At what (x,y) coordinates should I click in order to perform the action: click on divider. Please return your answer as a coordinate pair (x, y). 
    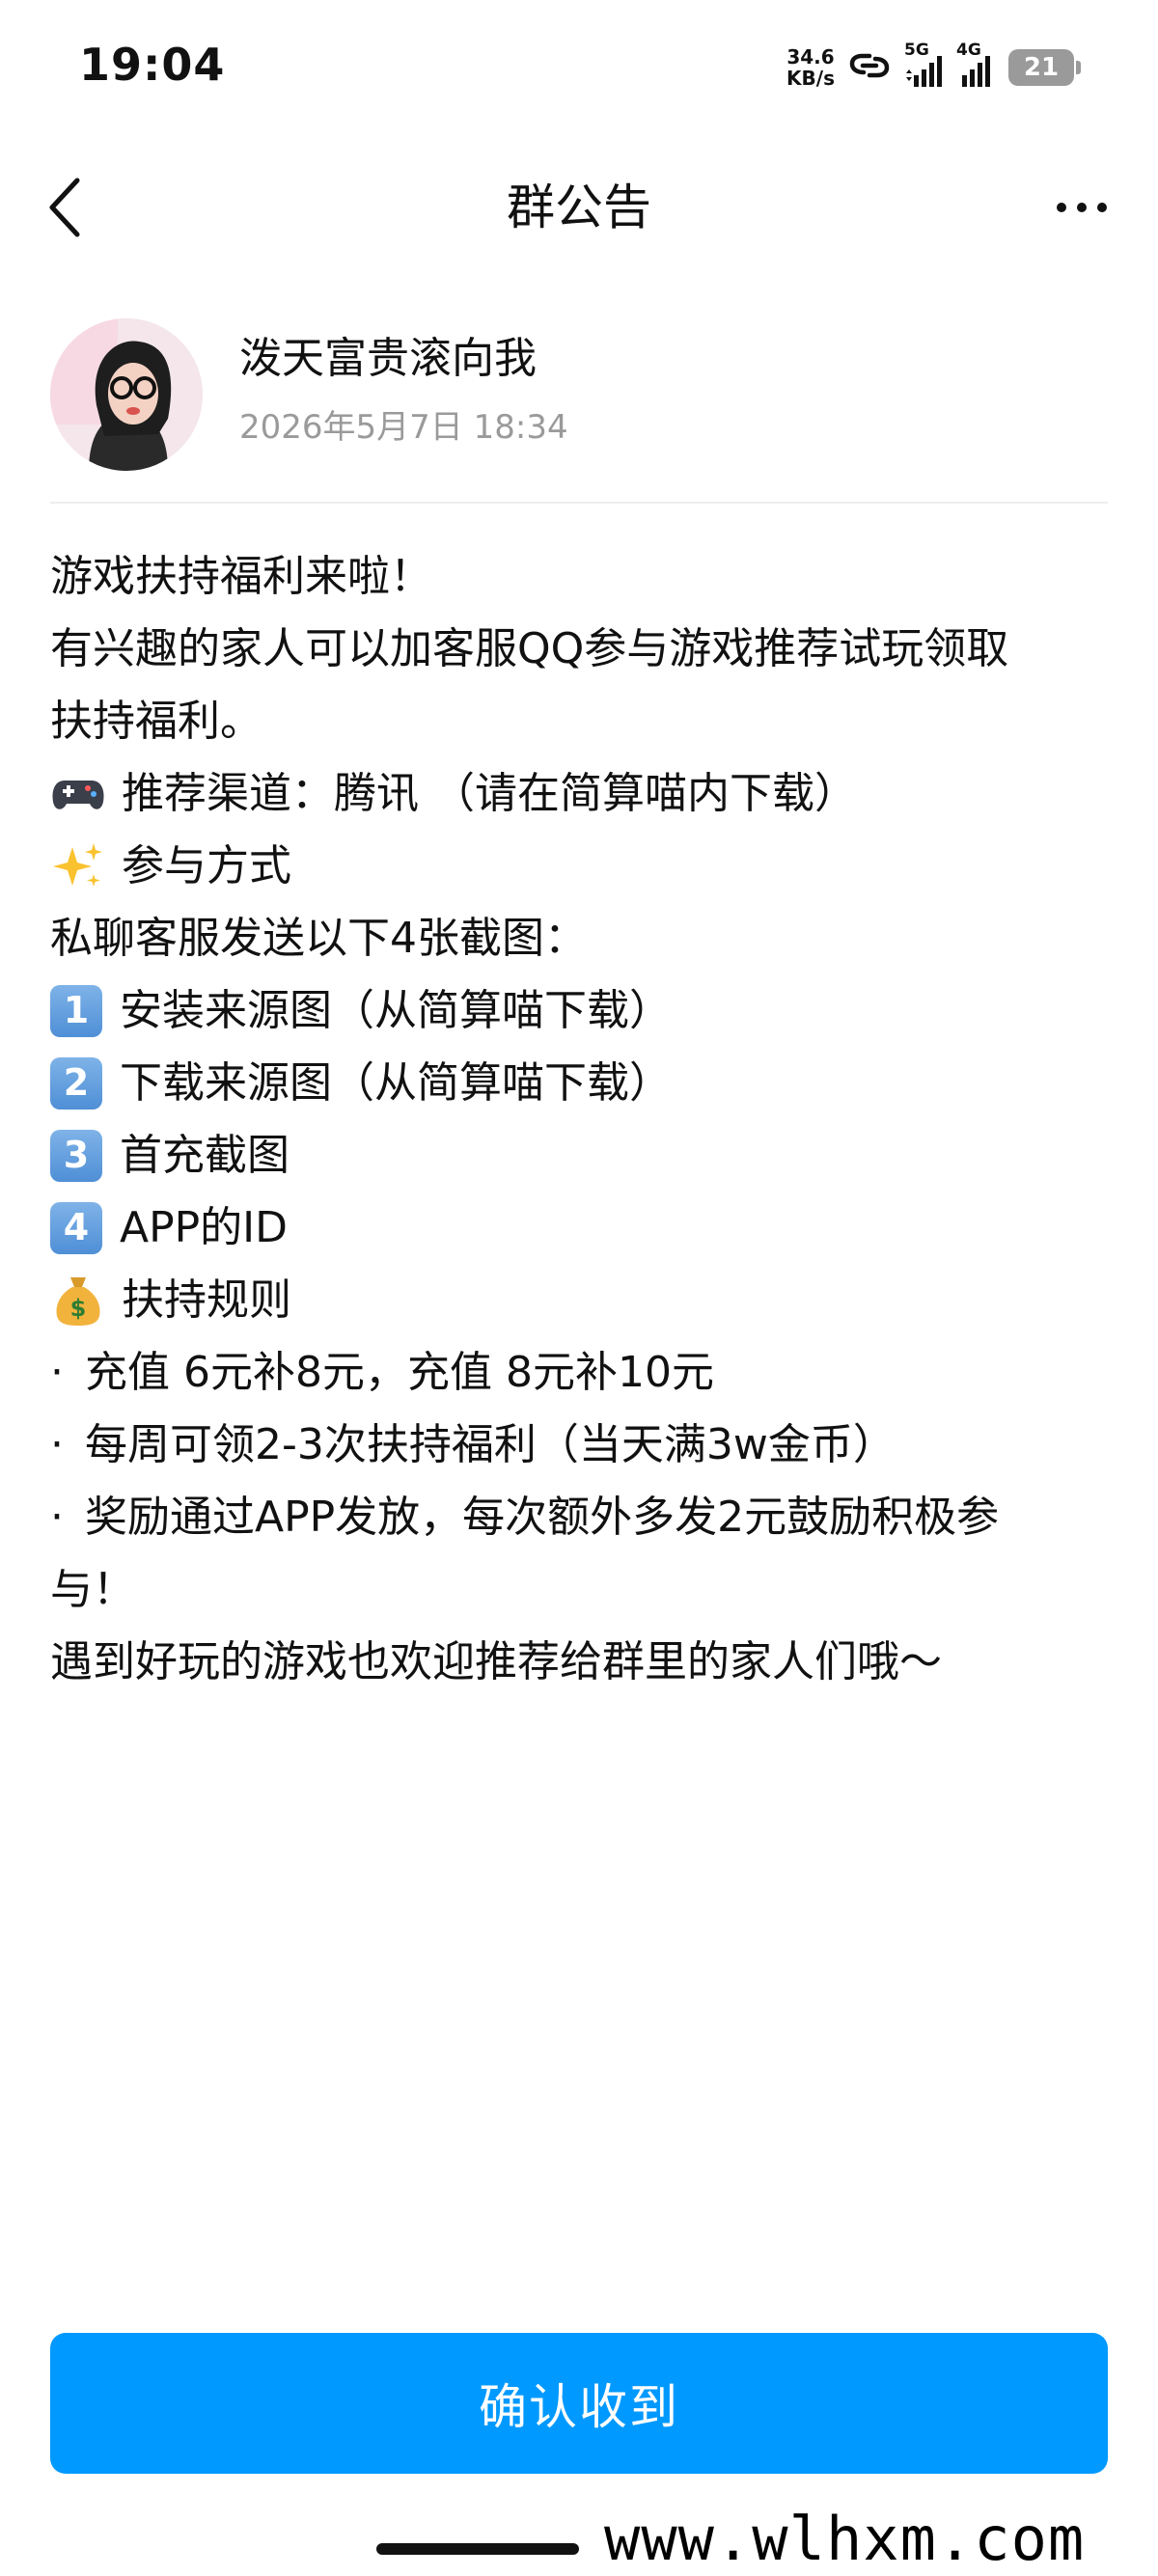
    Looking at the image, I should click on (579, 503).